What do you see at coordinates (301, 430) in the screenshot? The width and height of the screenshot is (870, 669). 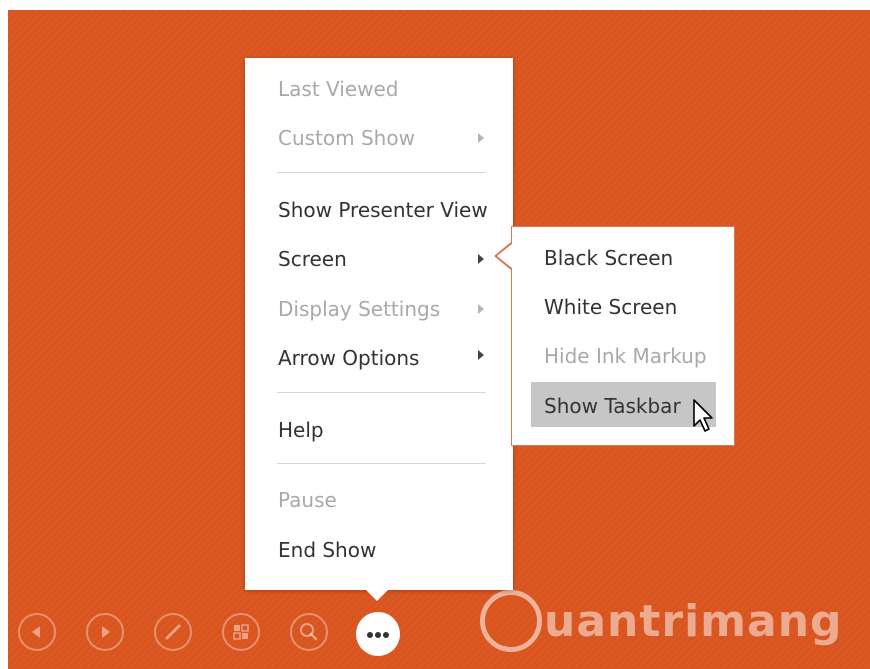 I see `menu-item-help: Help` at bounding box center [301, 430].